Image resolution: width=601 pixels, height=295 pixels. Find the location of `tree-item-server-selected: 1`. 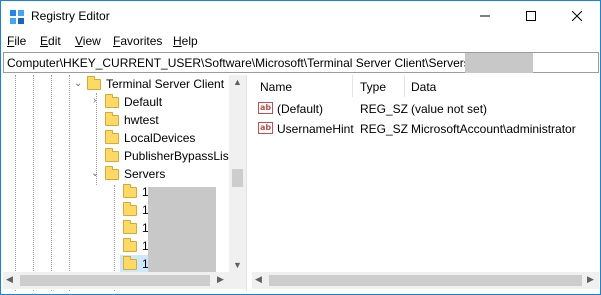

tree-item-server-selected: 1 is located at coordinates (136, 264).